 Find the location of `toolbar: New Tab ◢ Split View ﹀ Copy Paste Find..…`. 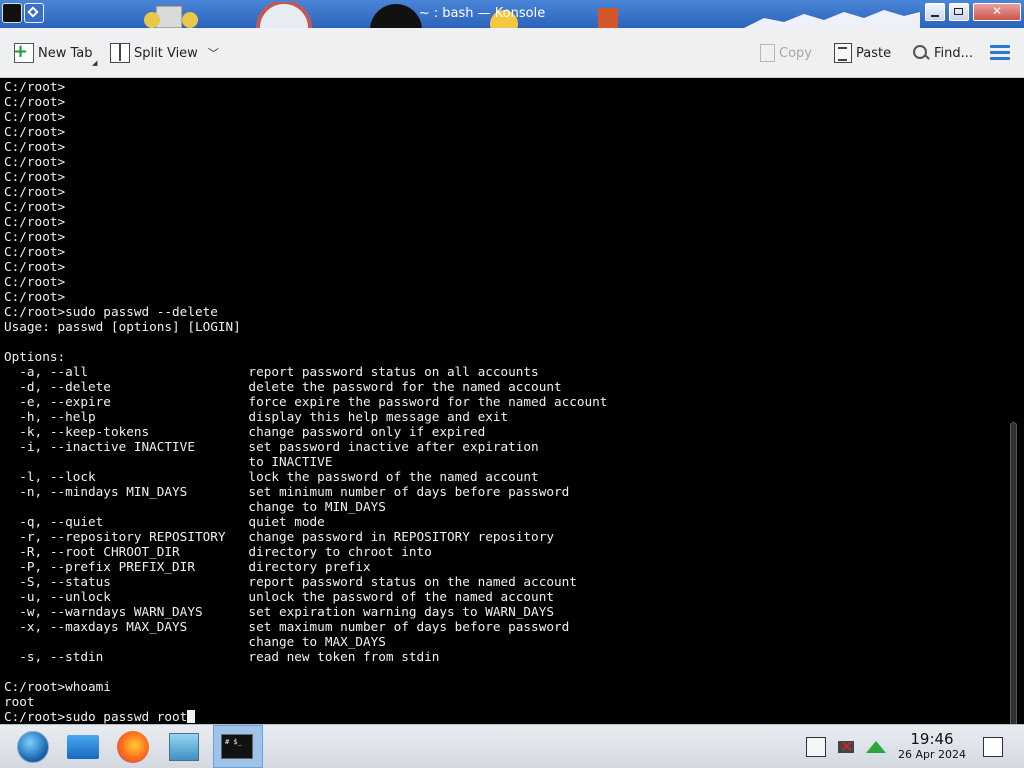

toolbar: New Tab ◢ Split View ﹀ Copy Paste Find..… is located at coordinates (512, 53).